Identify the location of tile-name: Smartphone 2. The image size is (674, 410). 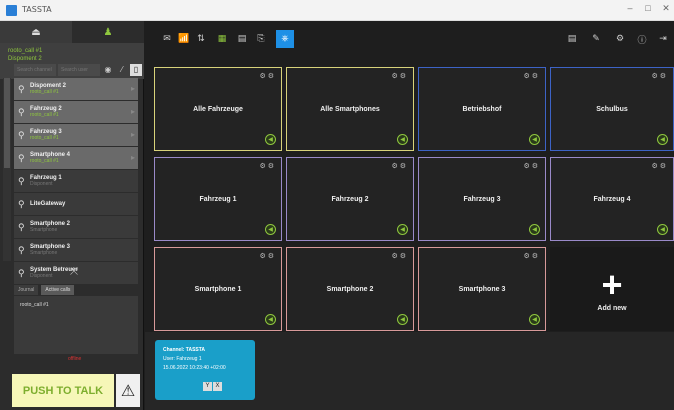
(350, 289).